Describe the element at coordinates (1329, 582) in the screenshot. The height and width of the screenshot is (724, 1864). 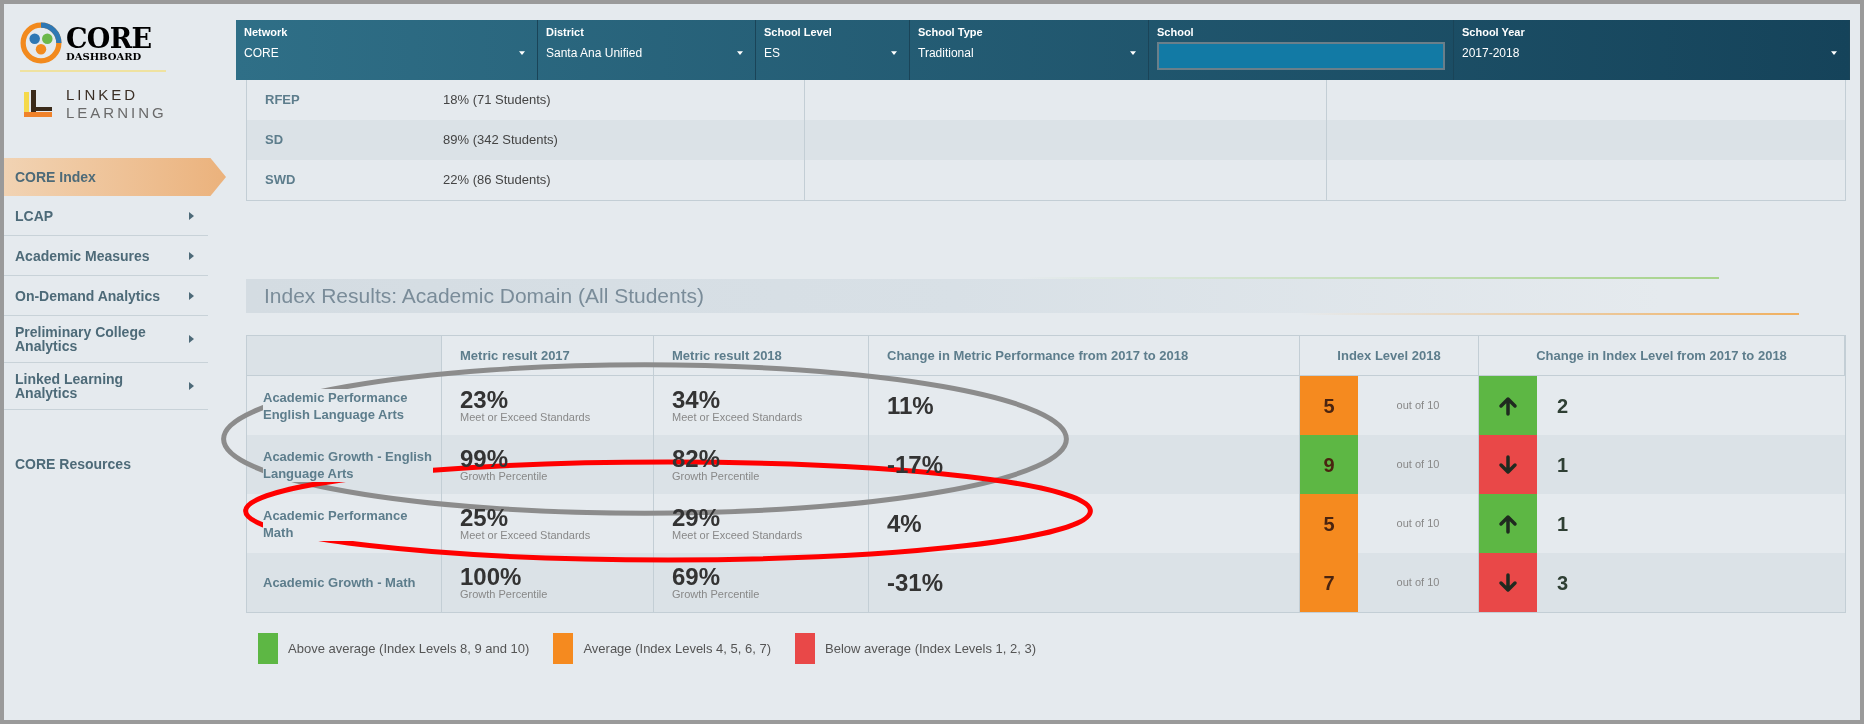
I see `index-level-tile: 7` at that location.